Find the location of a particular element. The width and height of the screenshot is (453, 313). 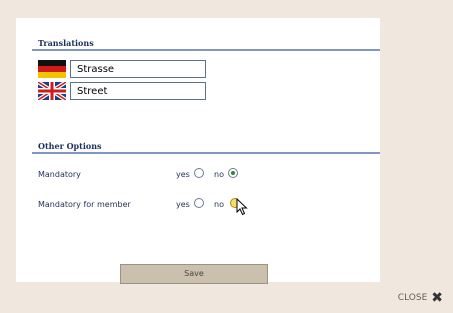

mandatory-for-member-no-label: no is located at coordinates (219, 204).